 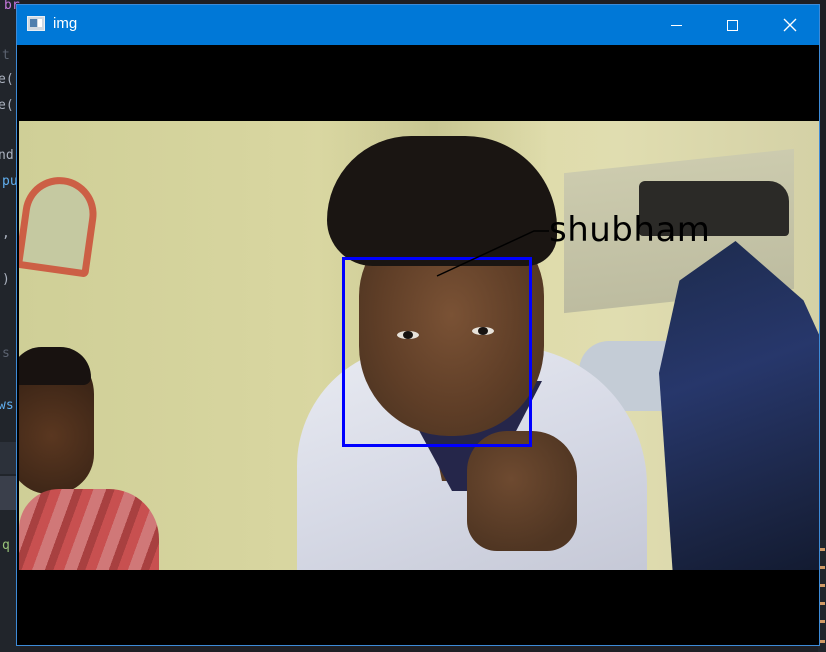 I want to click on maximize-button, so click(x=732, y=25).